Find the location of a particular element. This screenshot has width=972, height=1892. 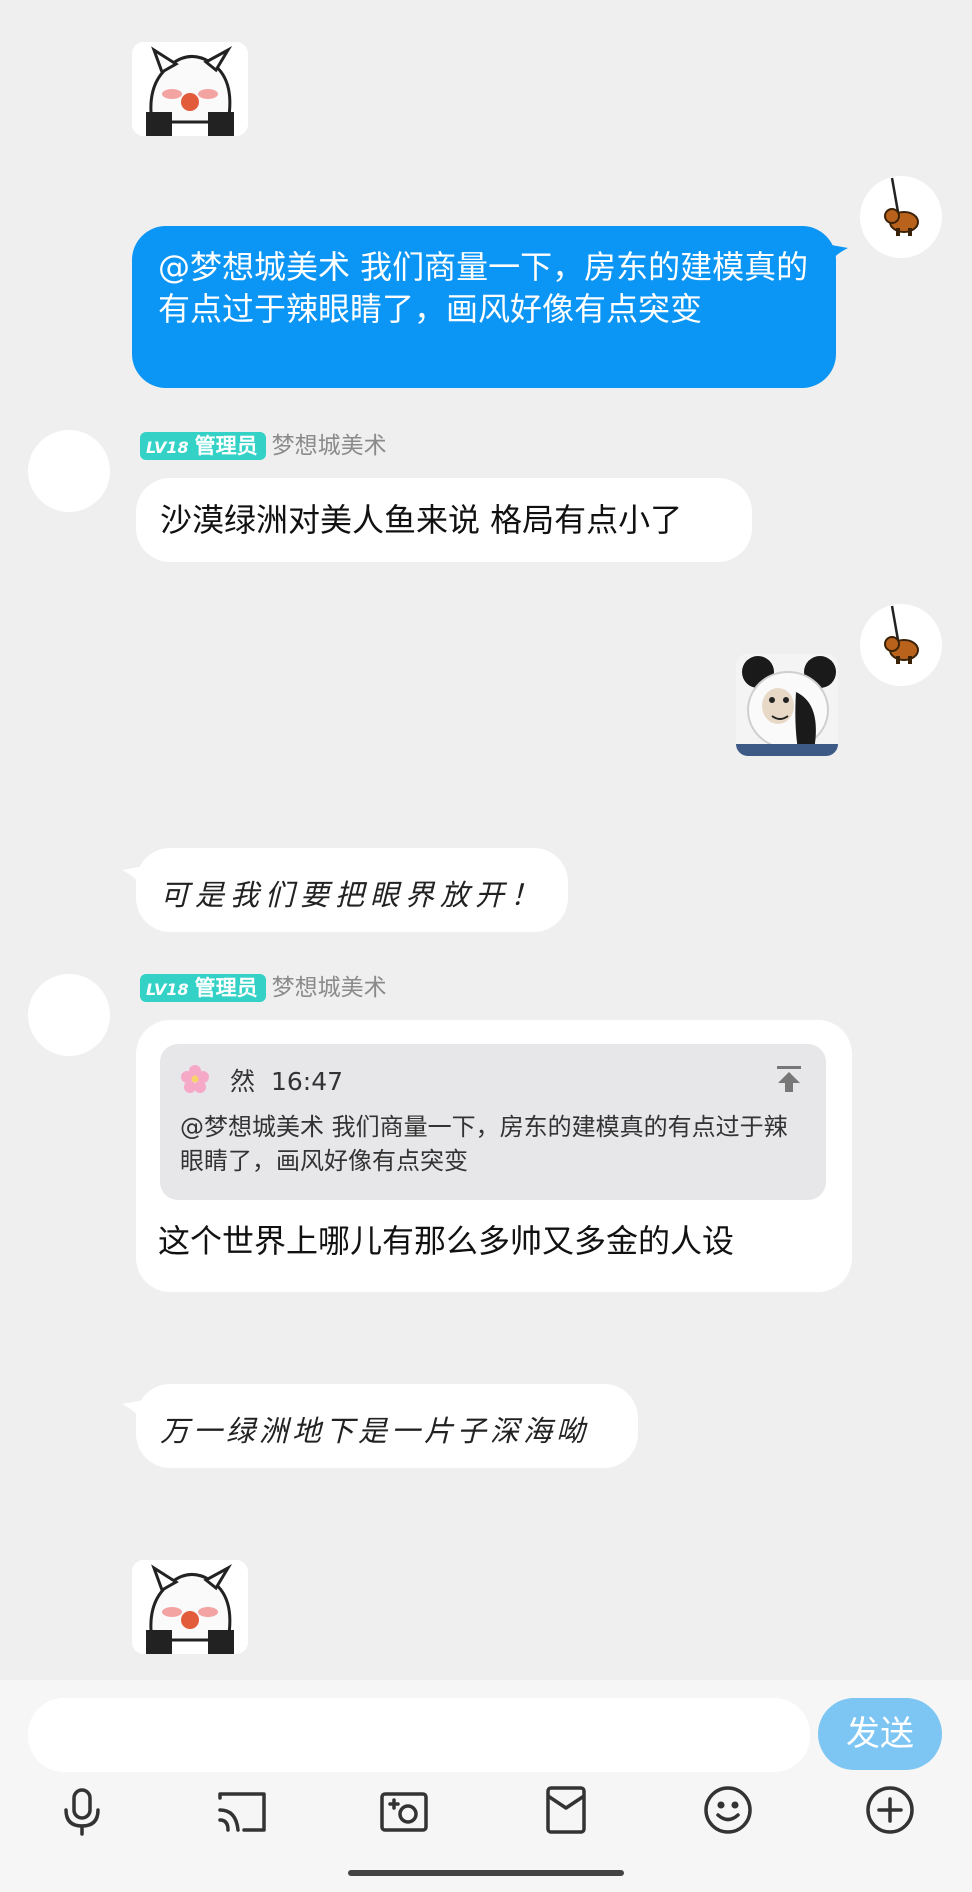

emoji-icon is located at coordinates (728, 1810).